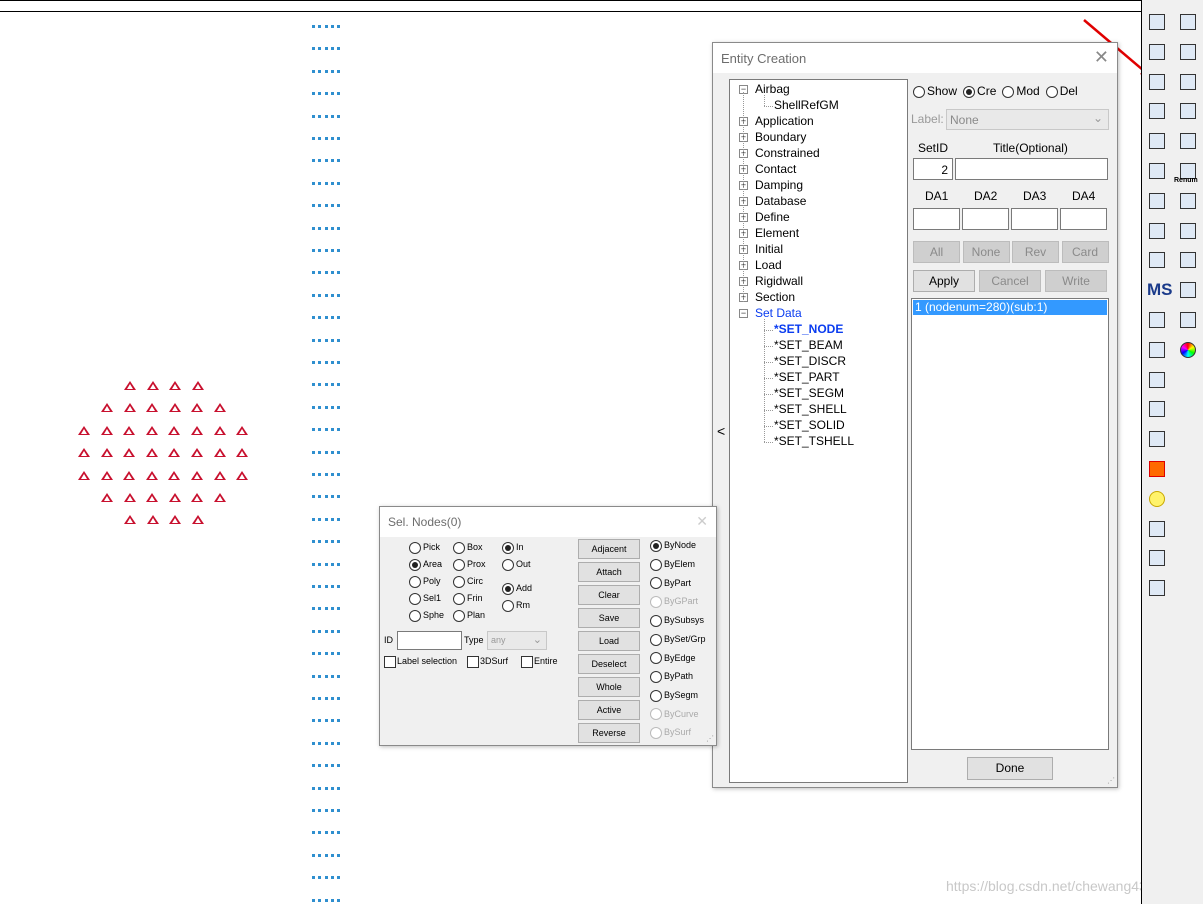 The image size is (1203, 905). What do you see at coordinates (1157, 558) in the screenshot?
I see `dot-grid-icon` at bounding box center [1157, 558].